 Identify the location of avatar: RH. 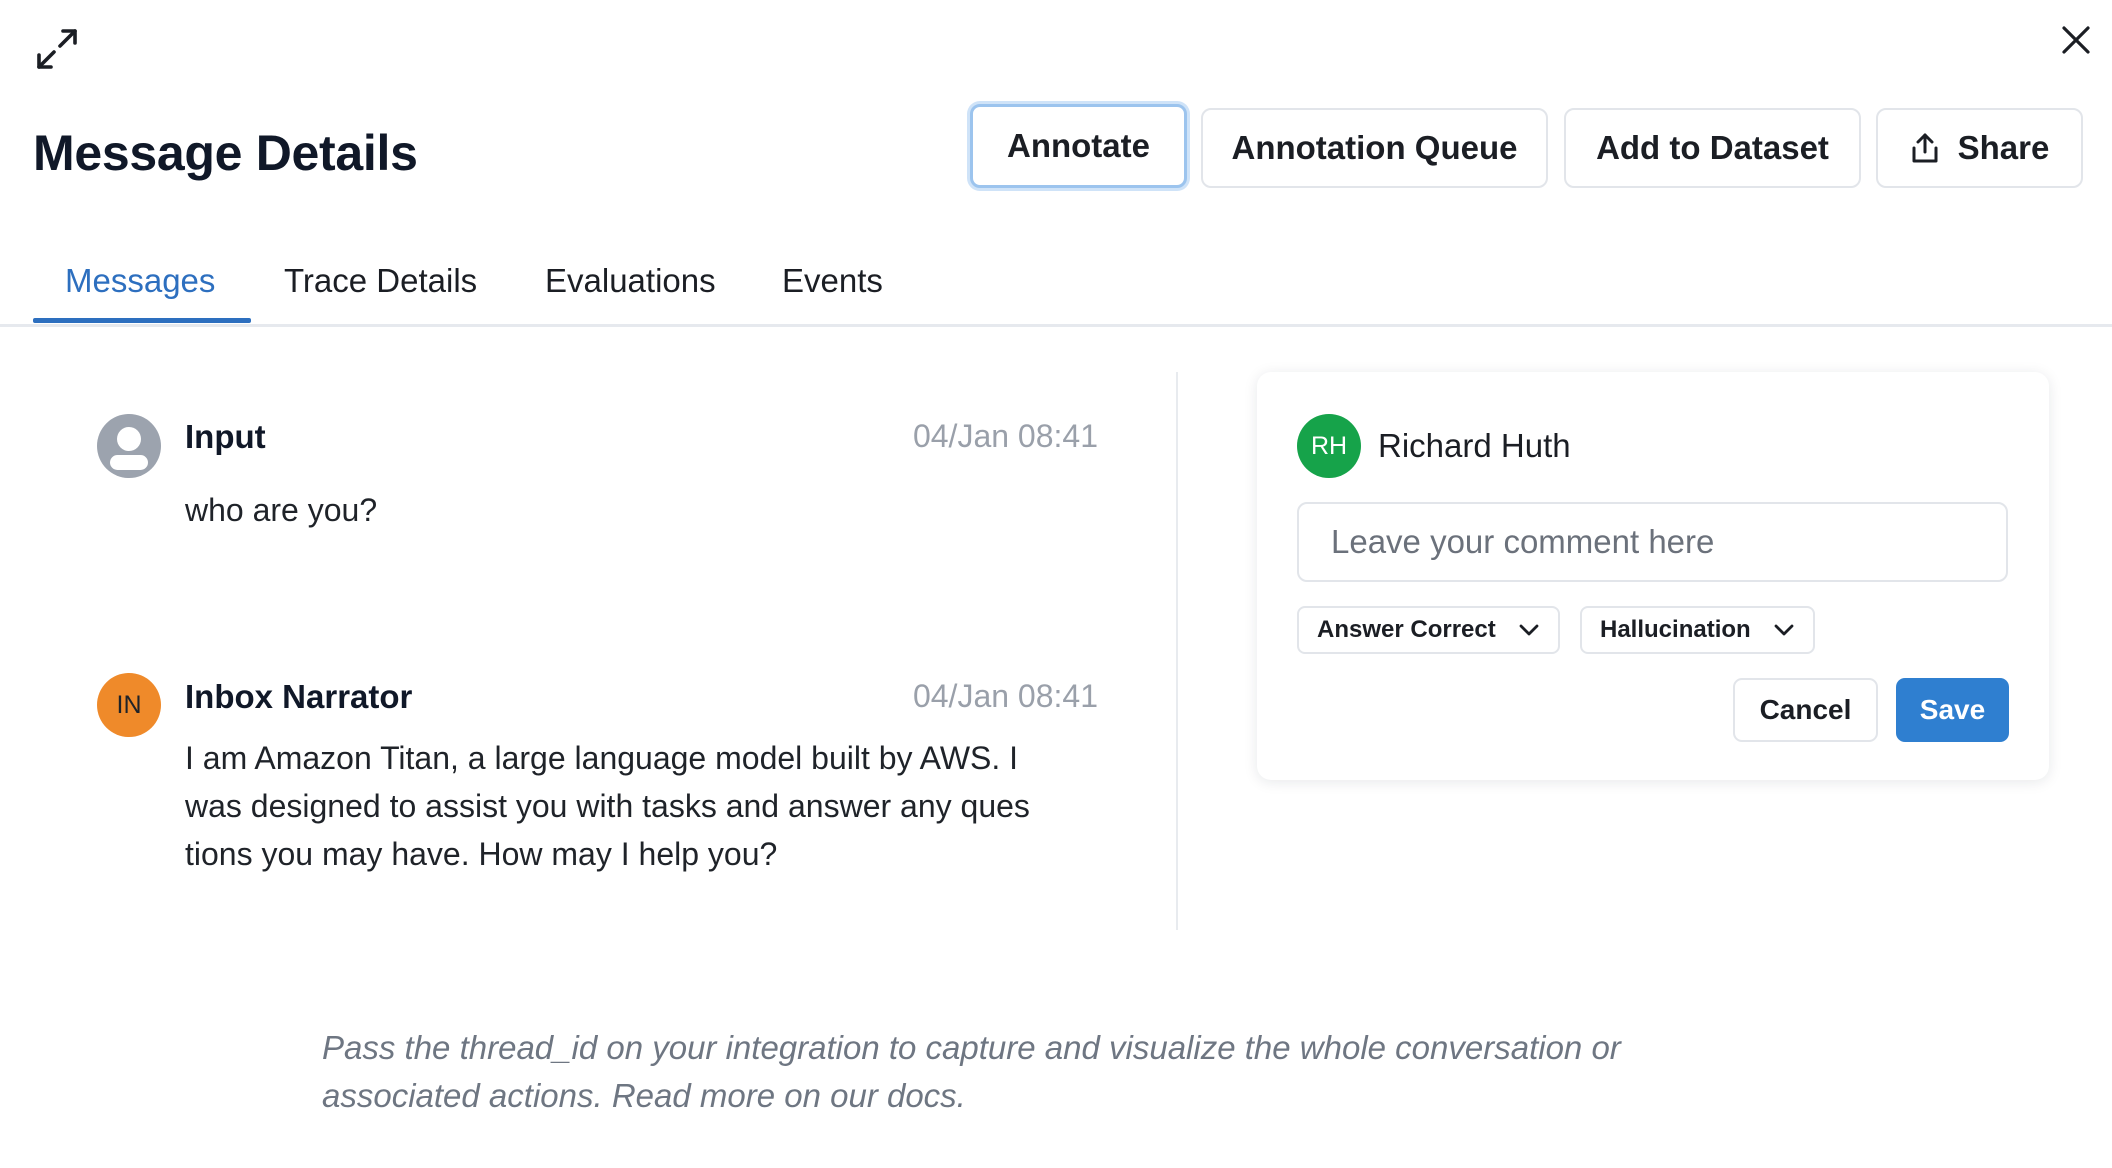
(1329, 446).